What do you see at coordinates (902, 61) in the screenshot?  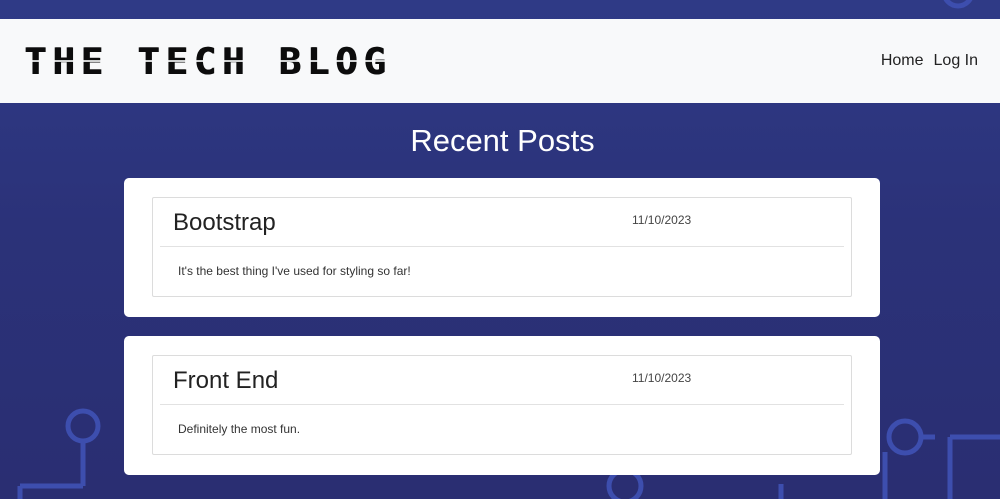 I see `nav-home-link: Home` at bounding box center [902, 61].